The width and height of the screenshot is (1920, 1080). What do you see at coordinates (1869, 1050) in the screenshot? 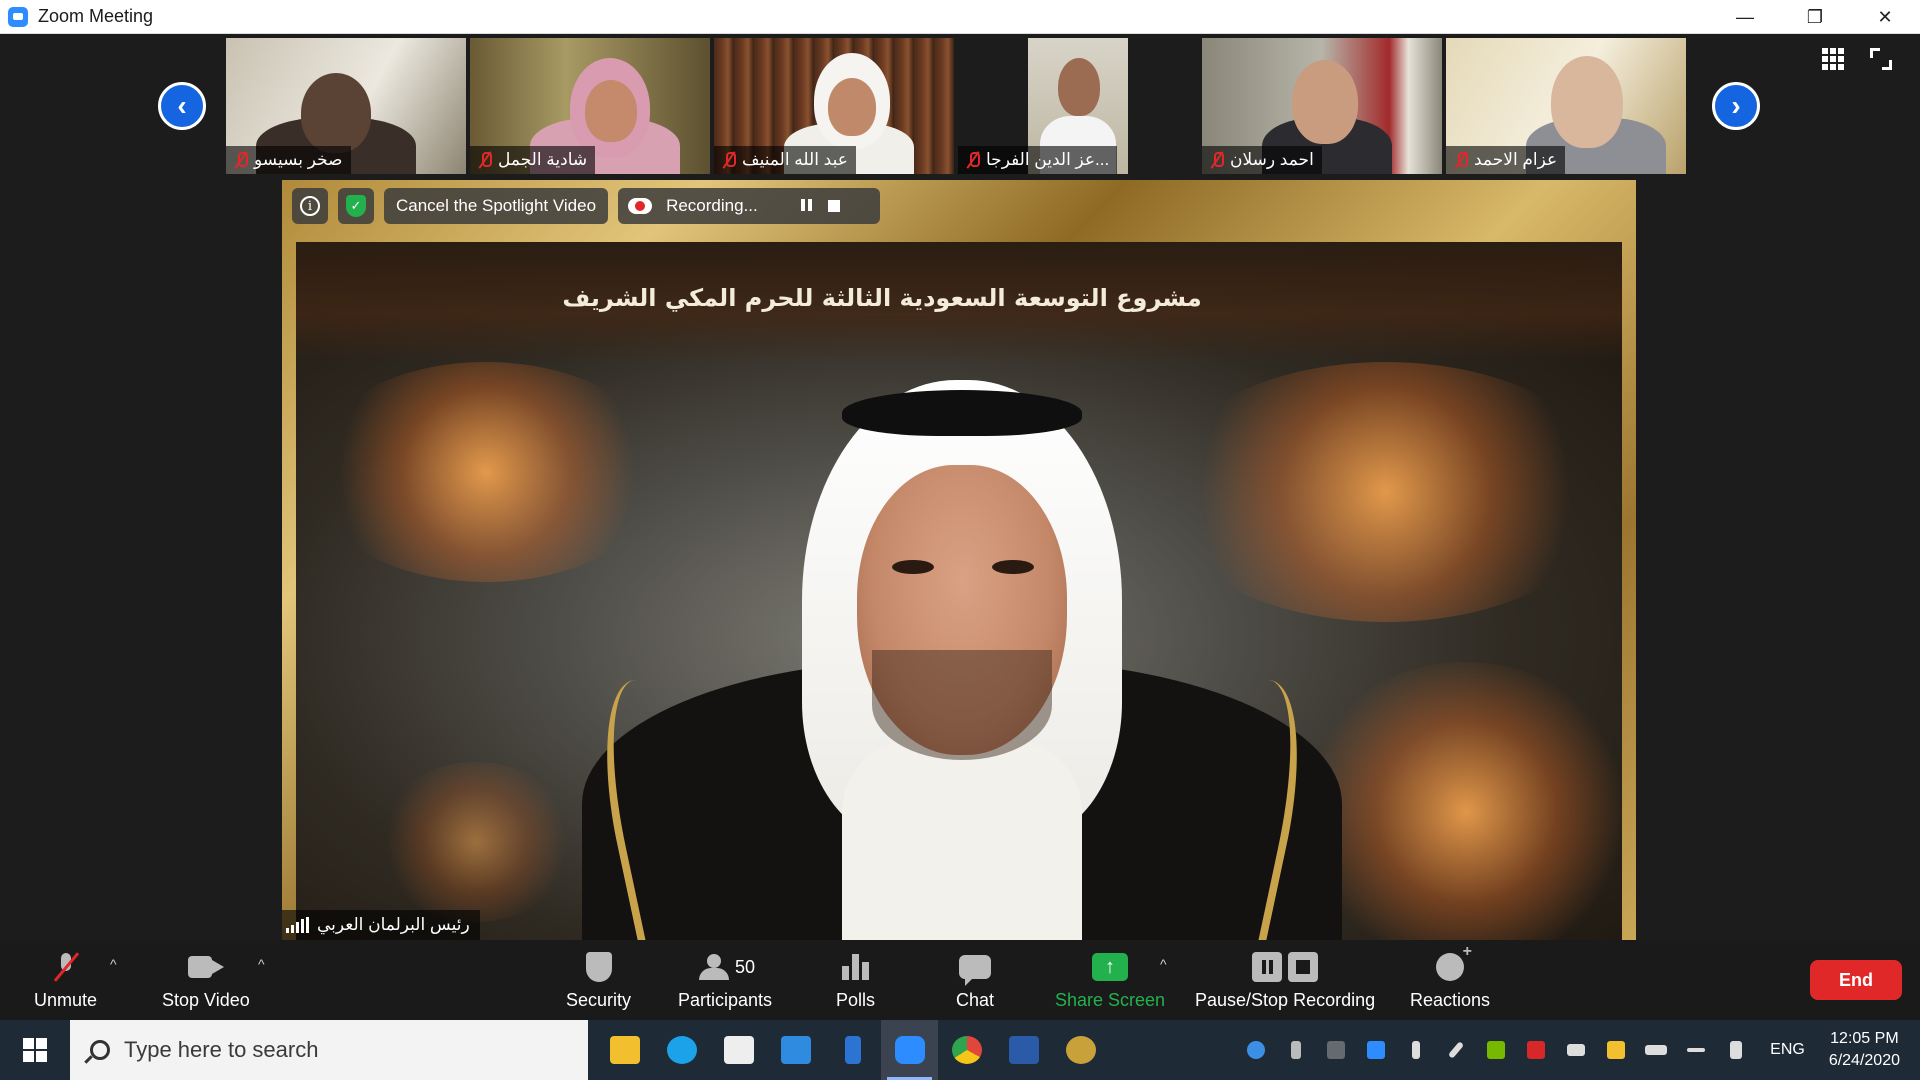
I see `system-clock: 12:05 PM 6/24/2020` at bounding box center [1869, 1050].